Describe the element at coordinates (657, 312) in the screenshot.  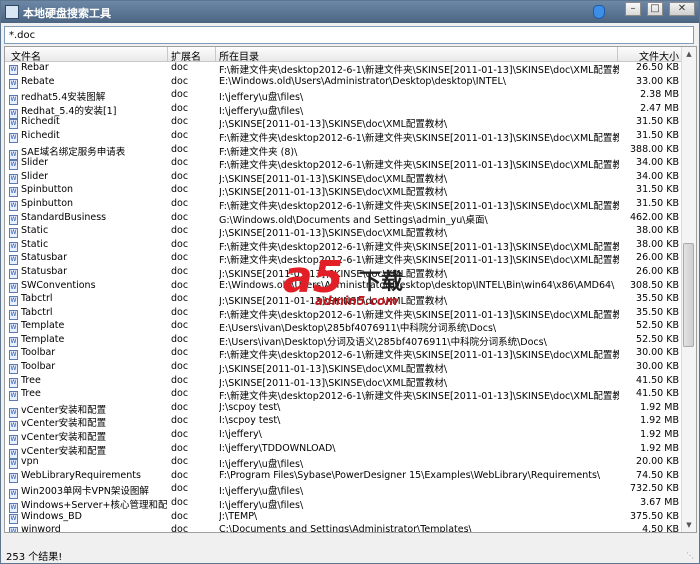
I see `file-size: 35.50 KB` at that location.